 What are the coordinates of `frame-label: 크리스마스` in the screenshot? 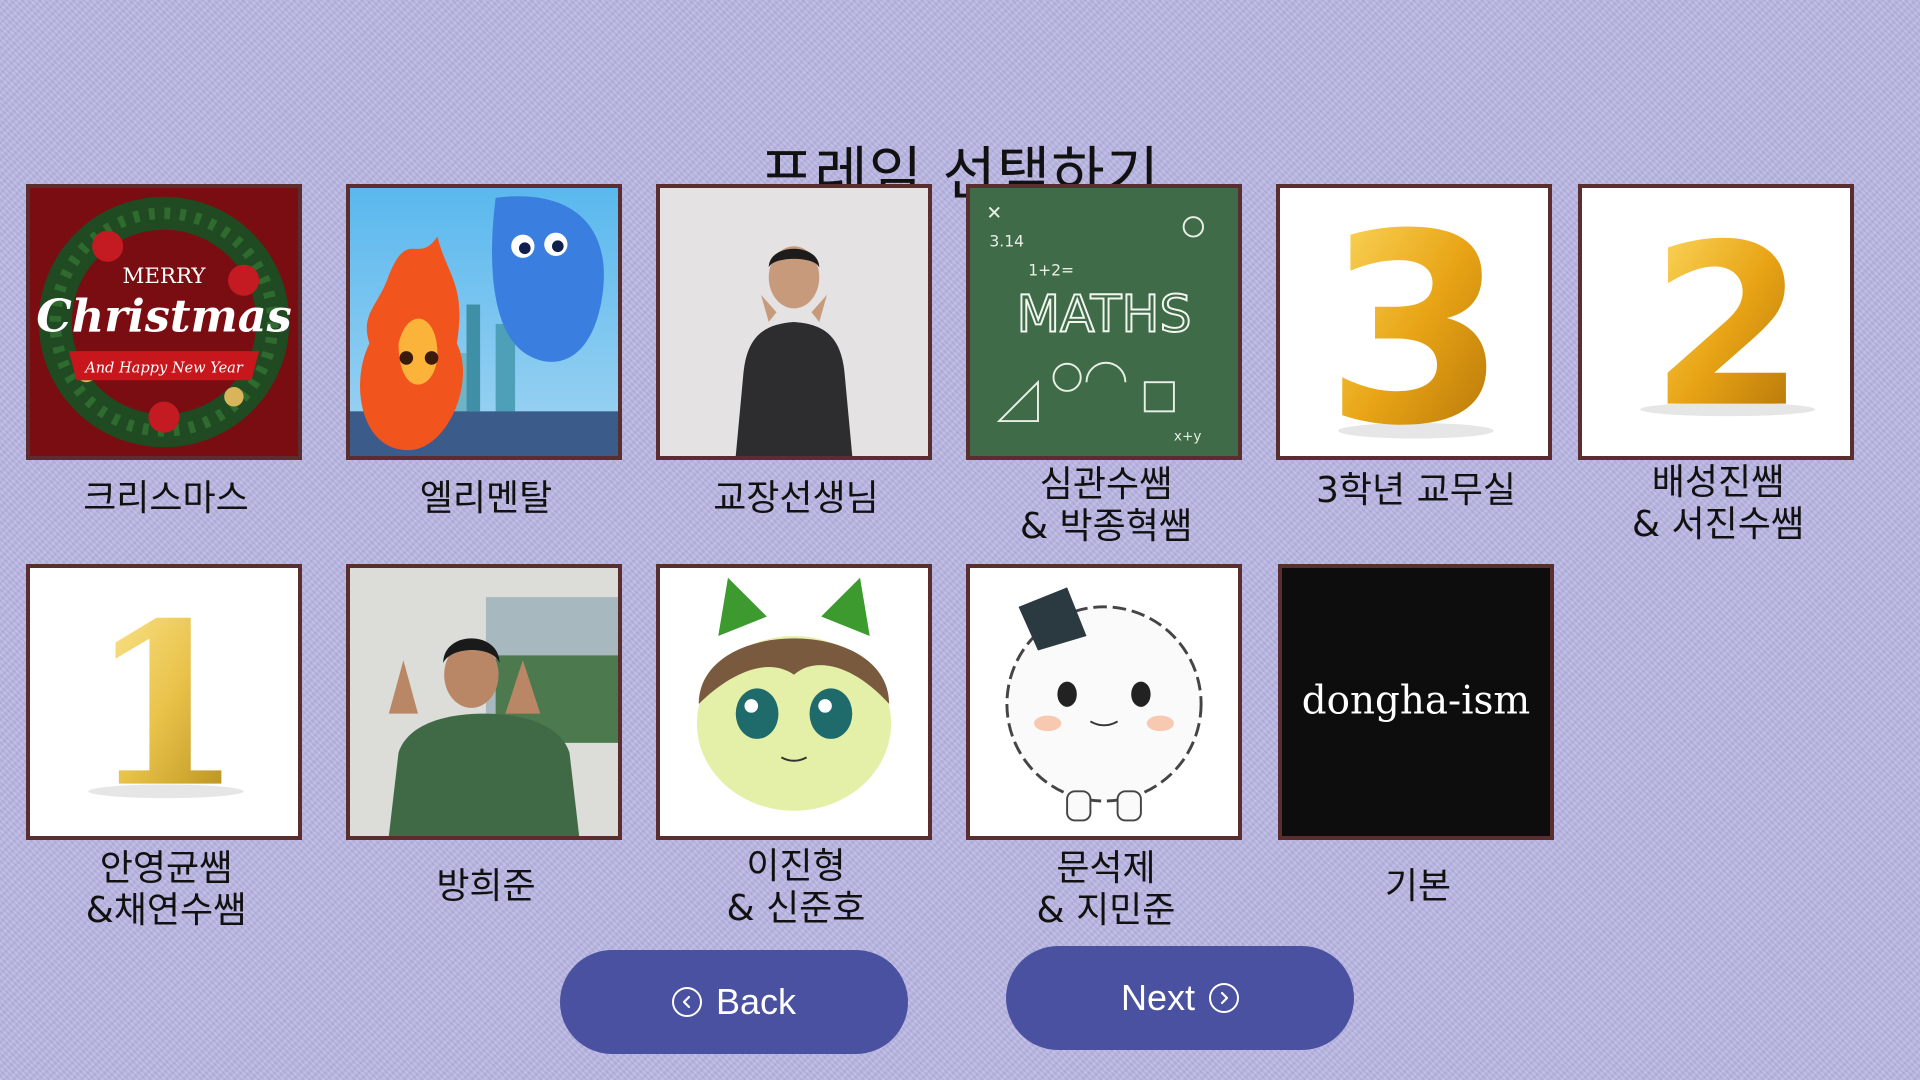 It's located at (166, 498).